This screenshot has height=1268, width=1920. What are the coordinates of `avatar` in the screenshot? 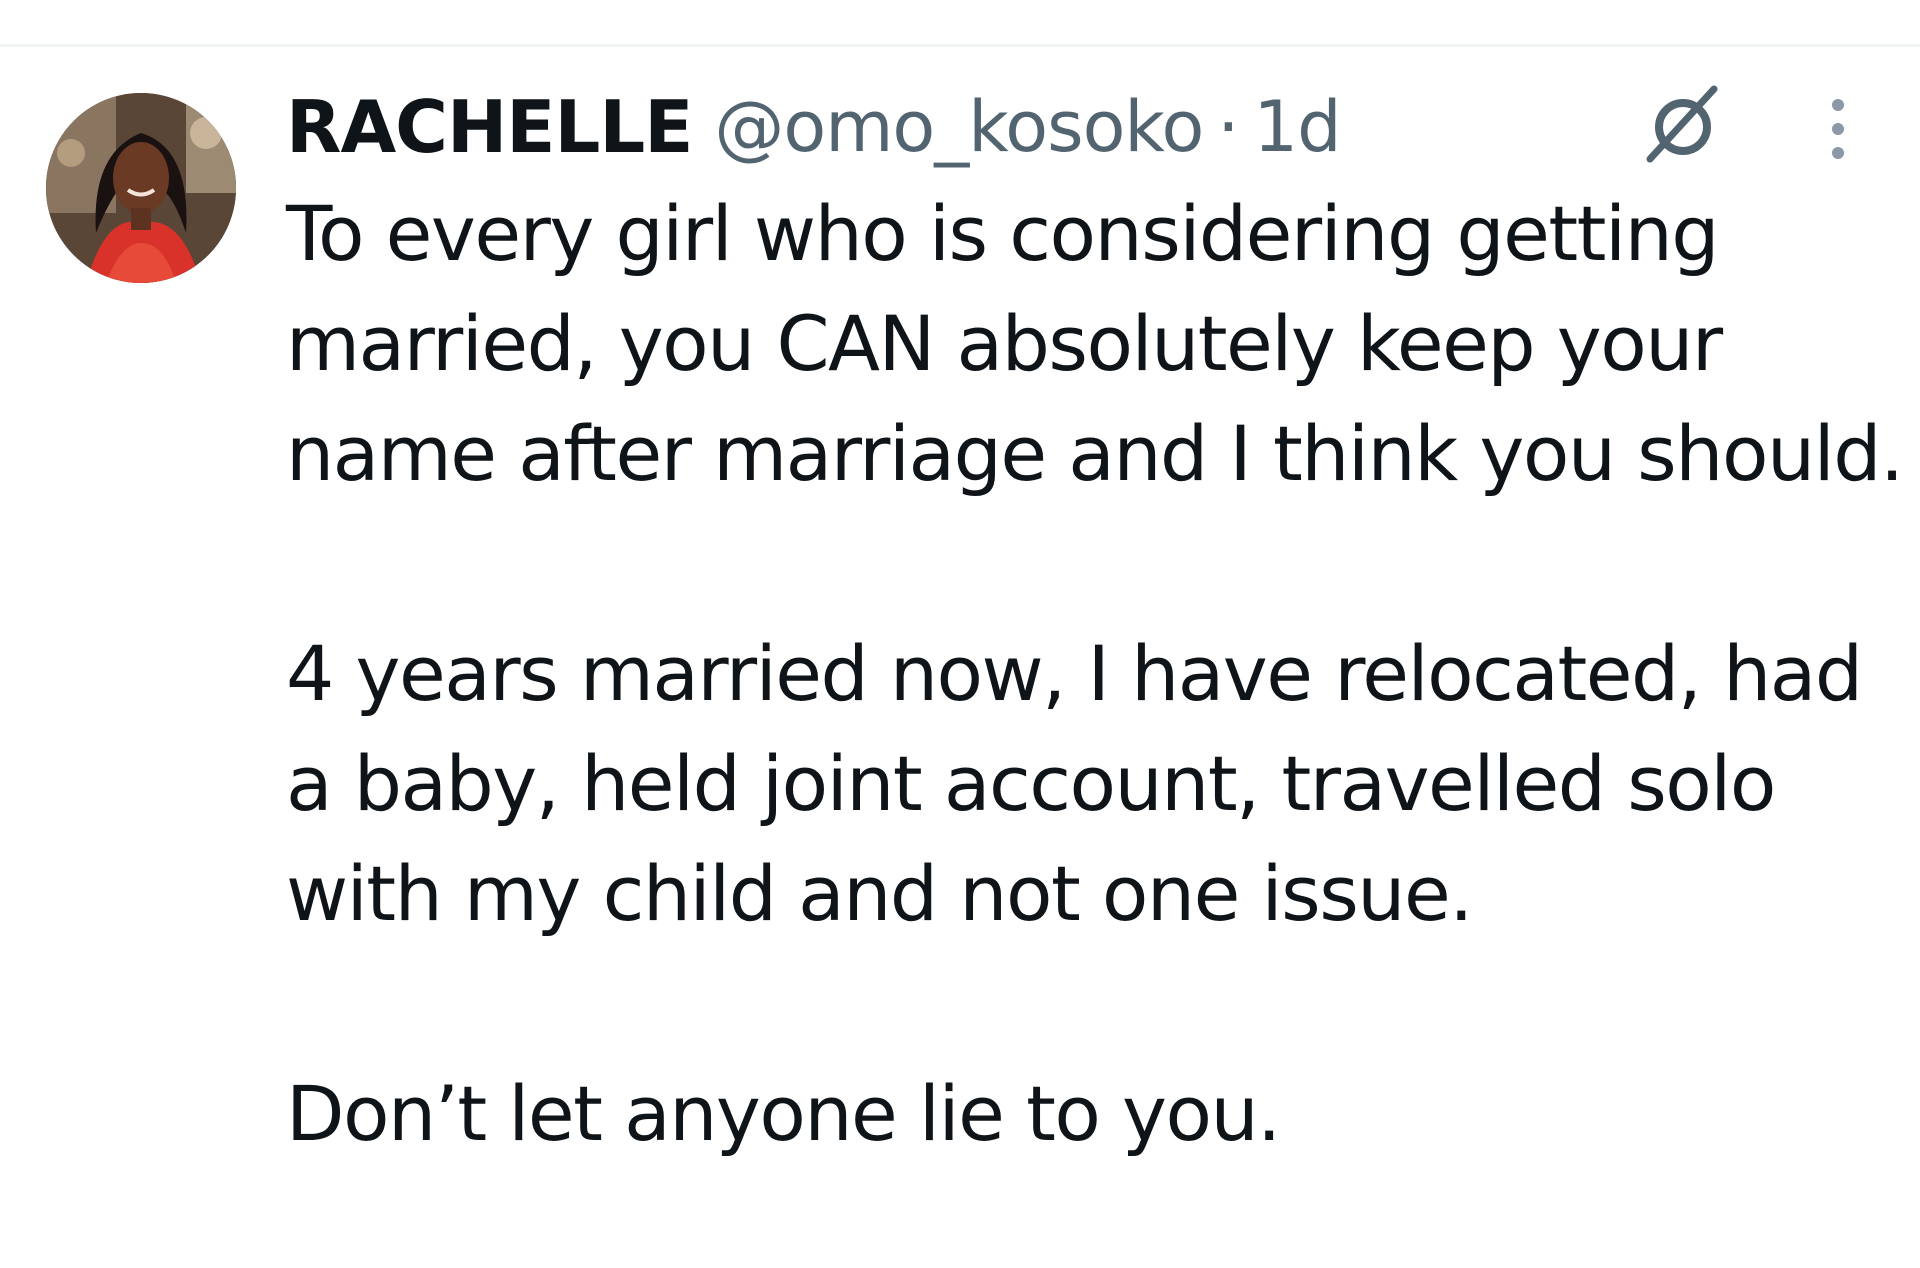 It's located at (141, 188).